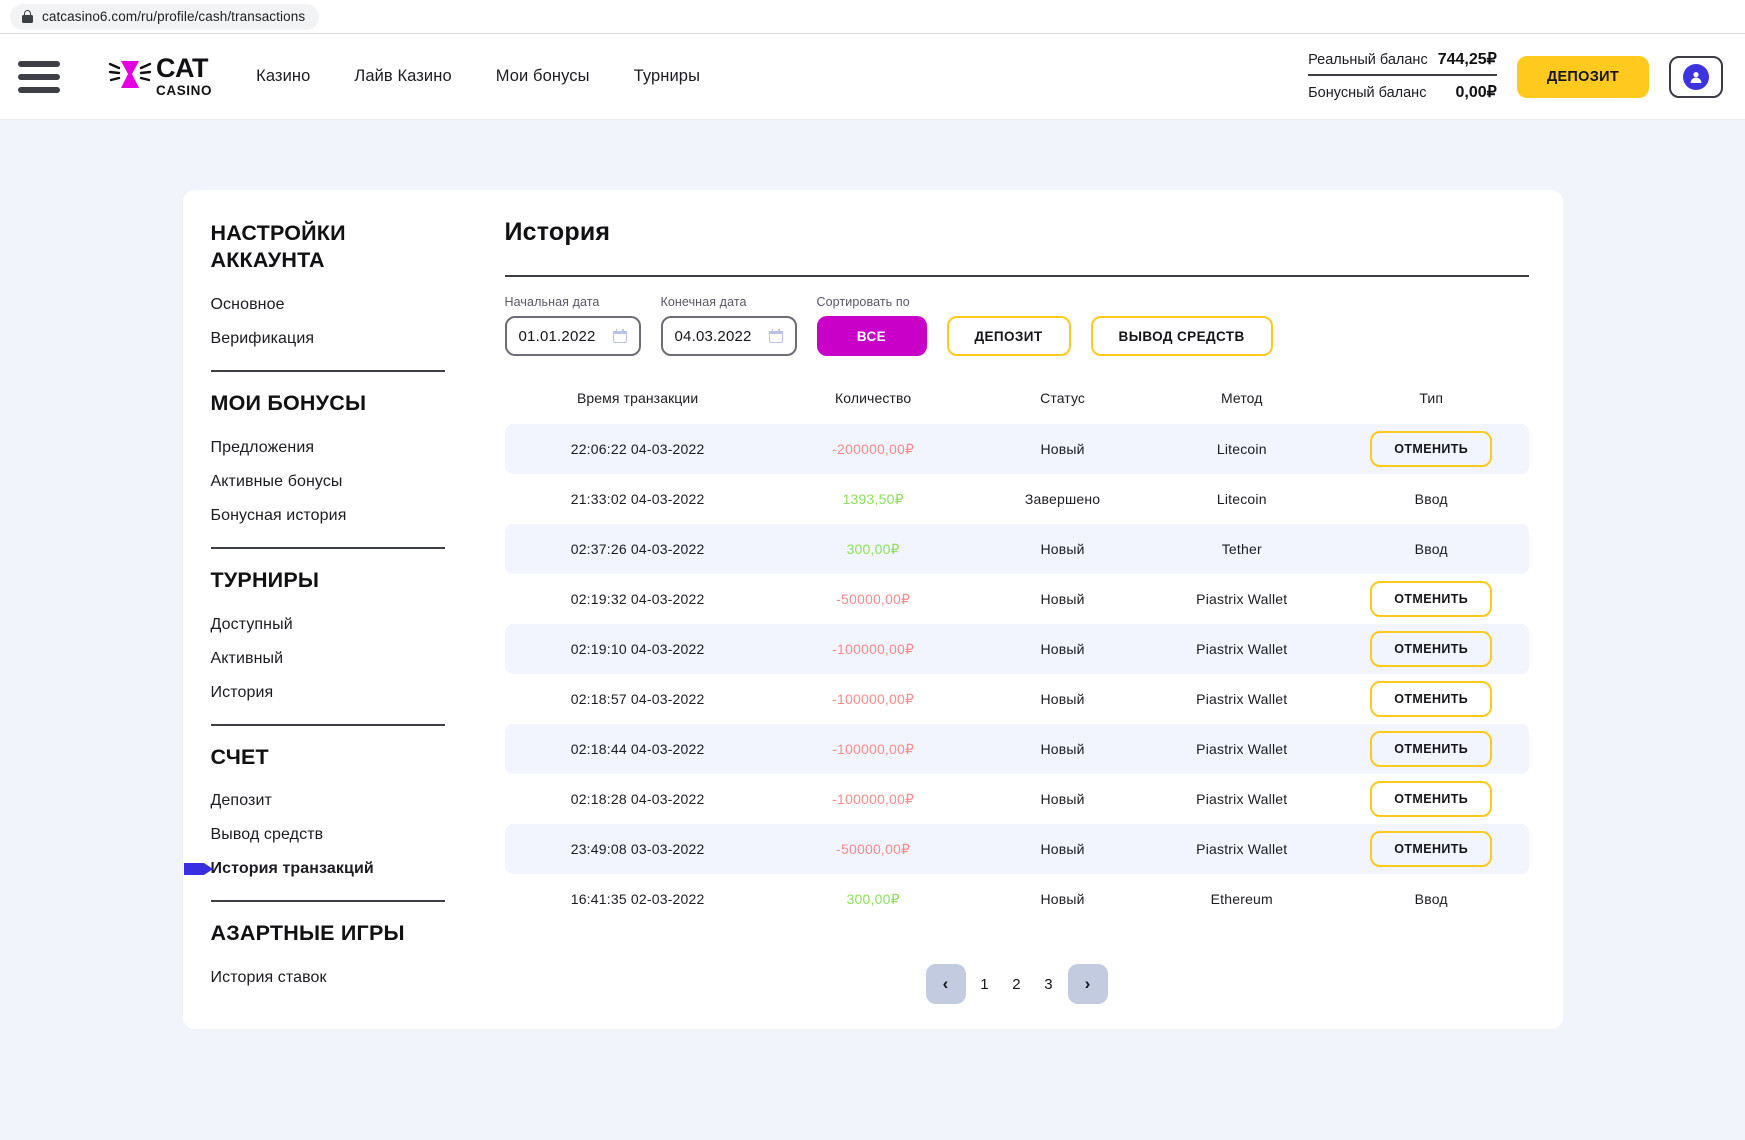 The width and height of the screenshot is (1745, 1140). I want to click on cell-method: Litecoin, so click(1241, 449).